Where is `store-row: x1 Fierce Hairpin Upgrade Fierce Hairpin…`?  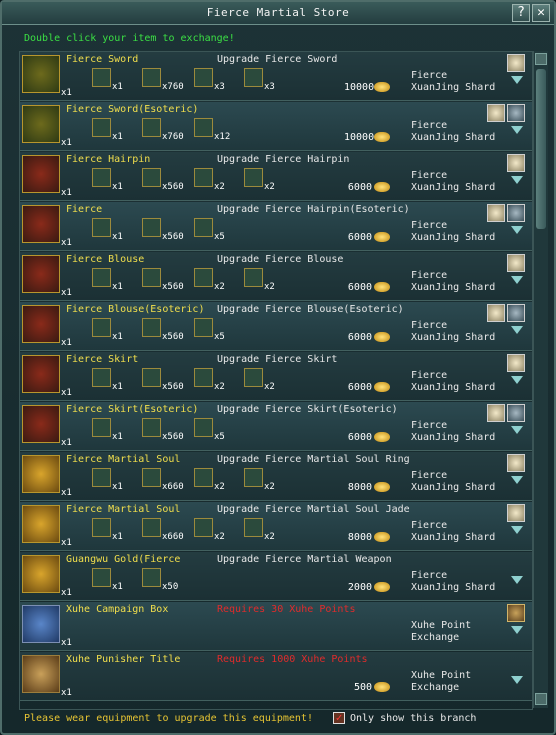
store-row: x1 Fierce Hairpin Upgrade Fierce Hairpin… is located at coordinates (276, 176).